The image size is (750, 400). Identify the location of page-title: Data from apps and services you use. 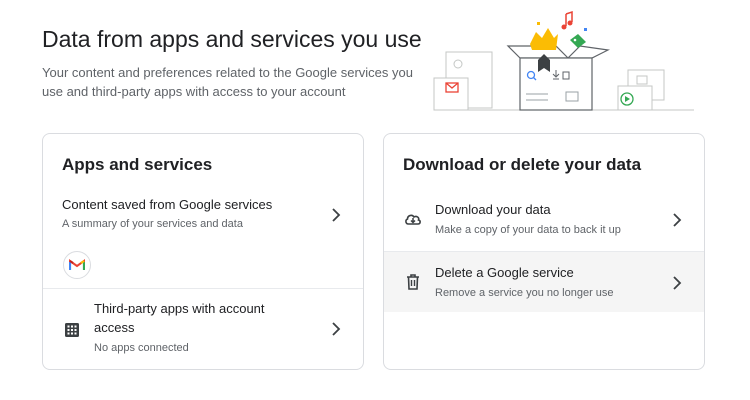
(232, 39).